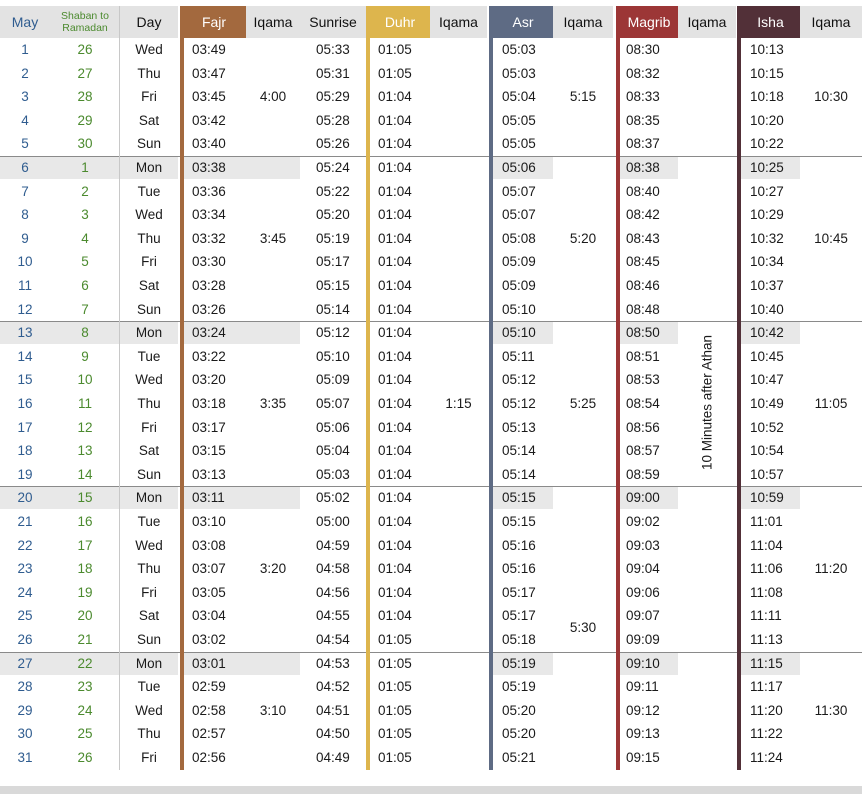 The image size is (862, 794). What do you see at coordinates (209, 380) in the screenshot?
I see `cell-fajr: 03:20` at bounding box center [209, 380].